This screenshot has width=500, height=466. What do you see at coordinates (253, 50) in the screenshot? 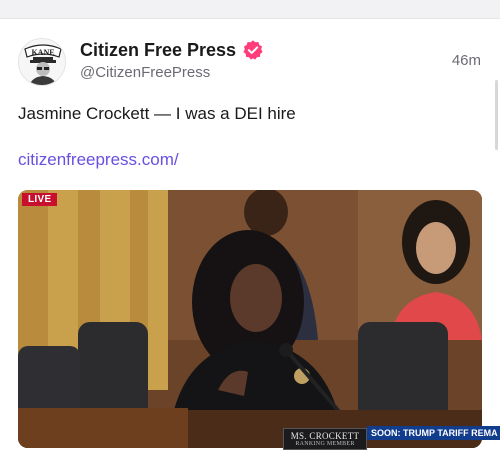
I see `verified-badge-icon` at bounding box center [253, 50].